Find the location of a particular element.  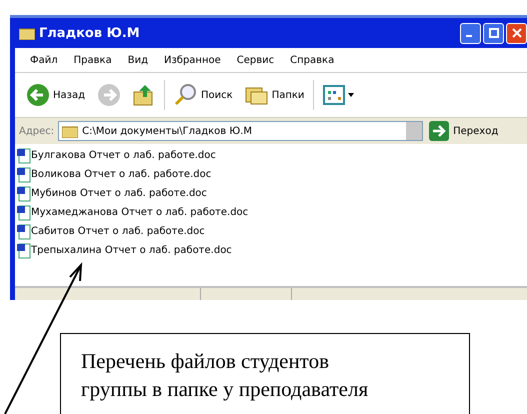

file-name: Мубинов Отчет о лаб. работе.doc is located at coordinates (119, 193).